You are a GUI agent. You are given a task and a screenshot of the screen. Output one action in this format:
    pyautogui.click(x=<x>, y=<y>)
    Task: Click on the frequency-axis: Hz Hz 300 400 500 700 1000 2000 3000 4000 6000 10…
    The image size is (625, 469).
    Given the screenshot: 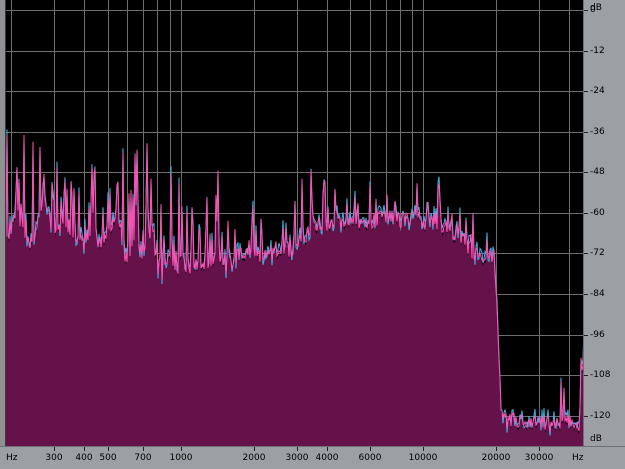 What is the action you would take?
    pyautogui.click(x=312, y=457)
    